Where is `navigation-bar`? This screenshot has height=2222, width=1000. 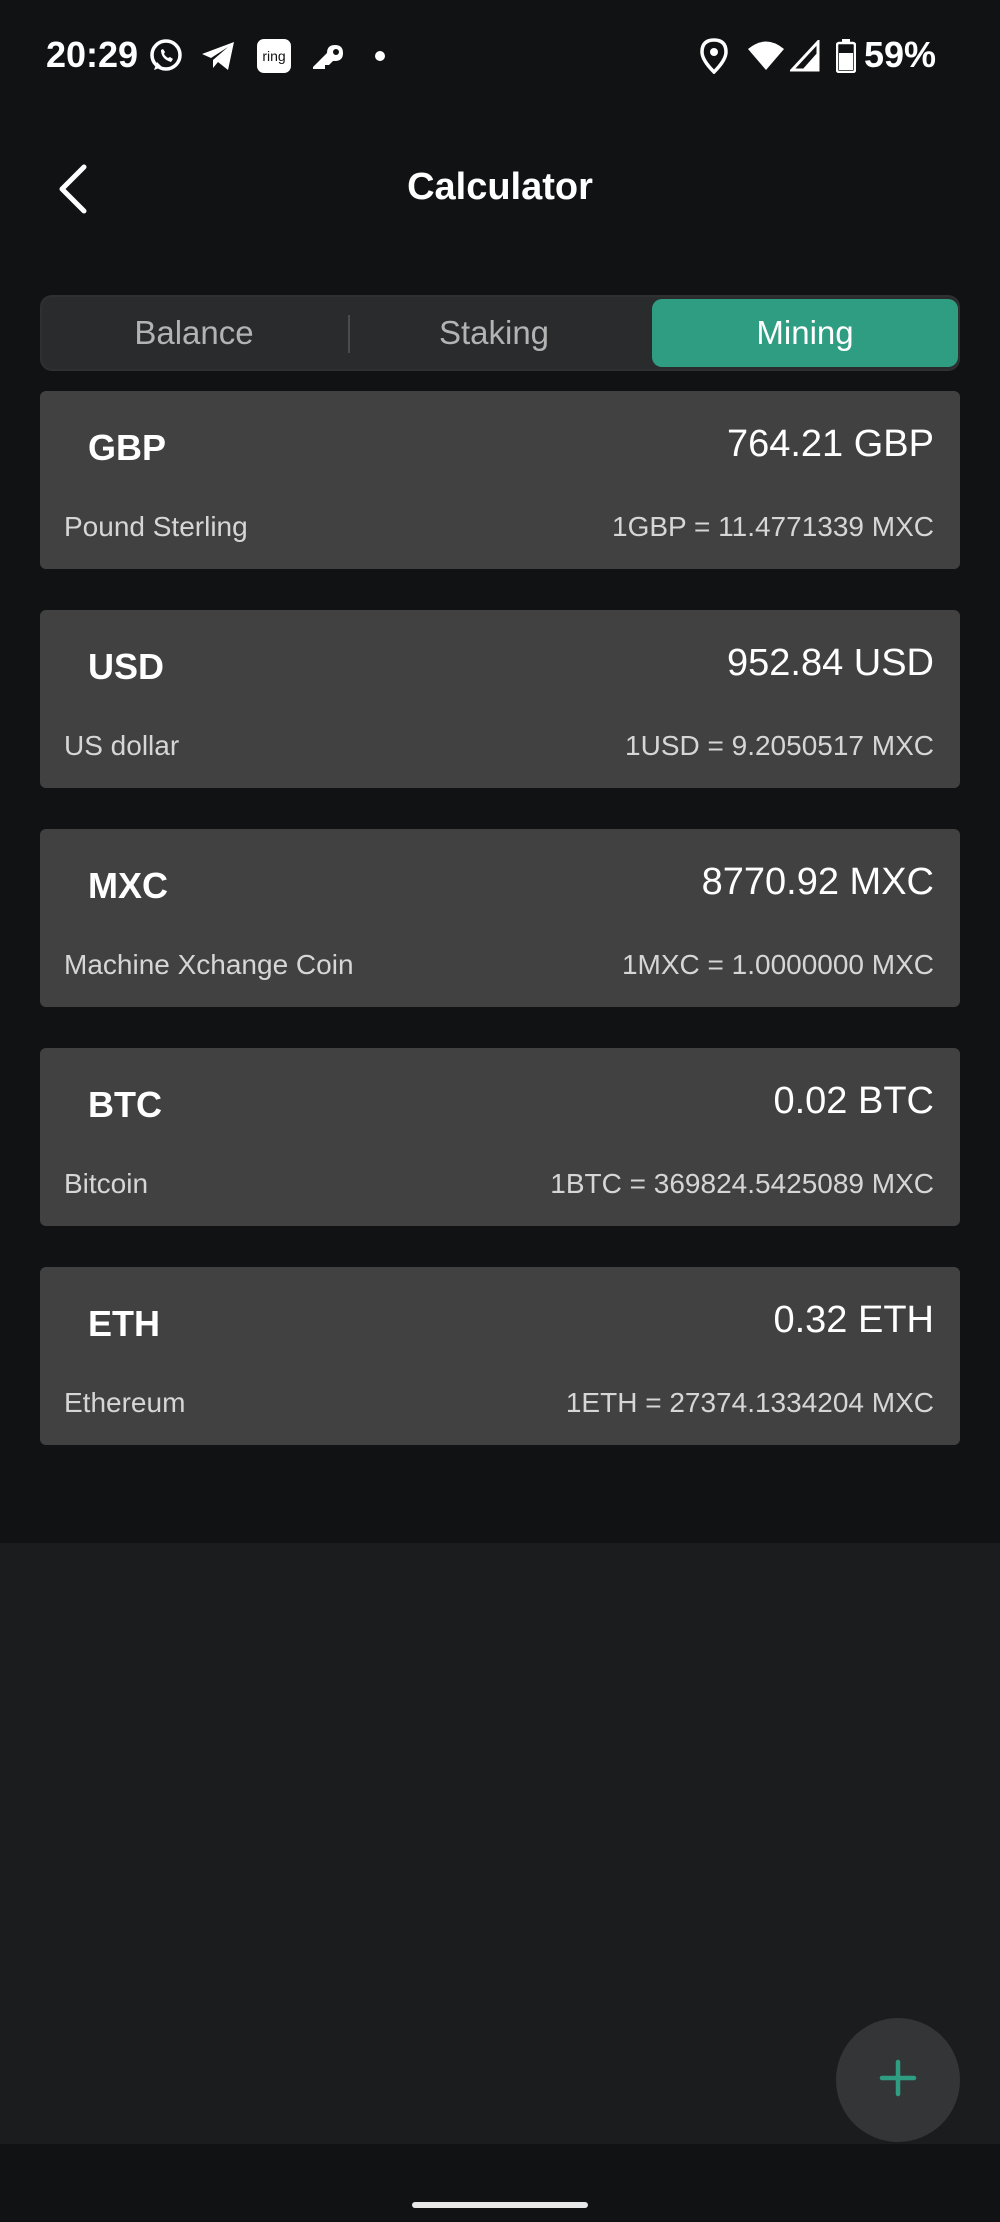 navigation-bar is located at coordinates (500, 2183).